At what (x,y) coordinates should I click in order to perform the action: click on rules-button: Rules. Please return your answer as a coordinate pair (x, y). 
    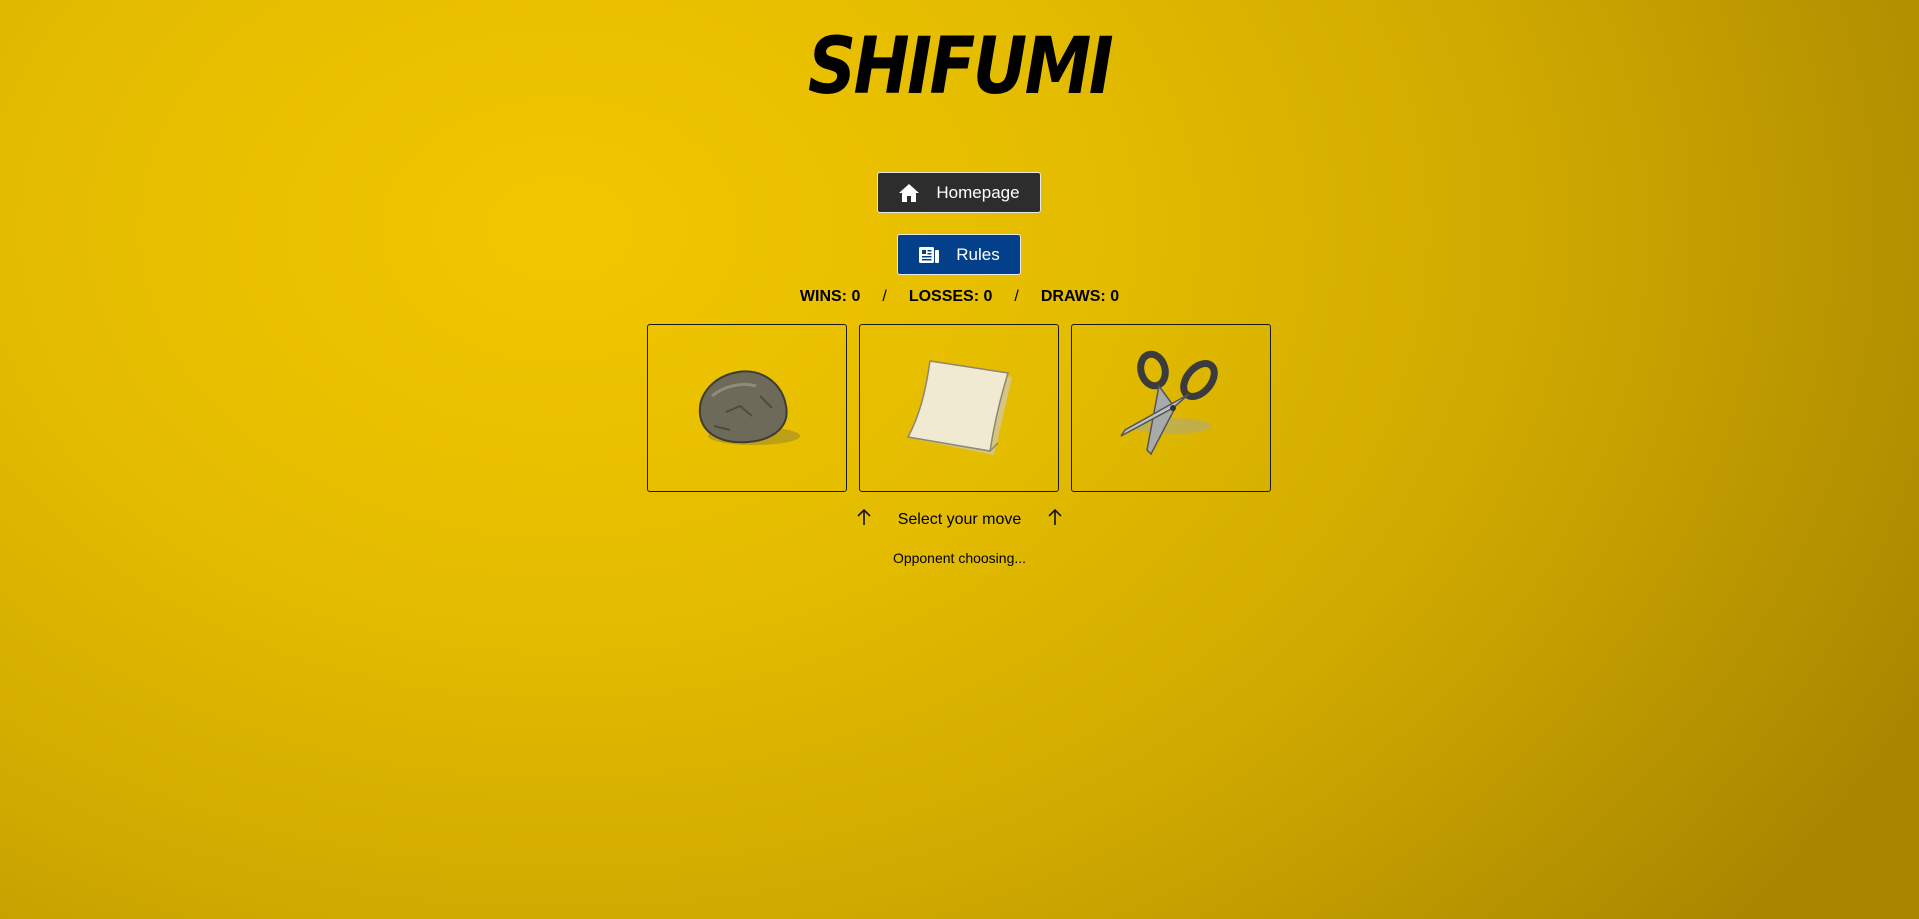
    Looking at the image, I should click on (959, 254).